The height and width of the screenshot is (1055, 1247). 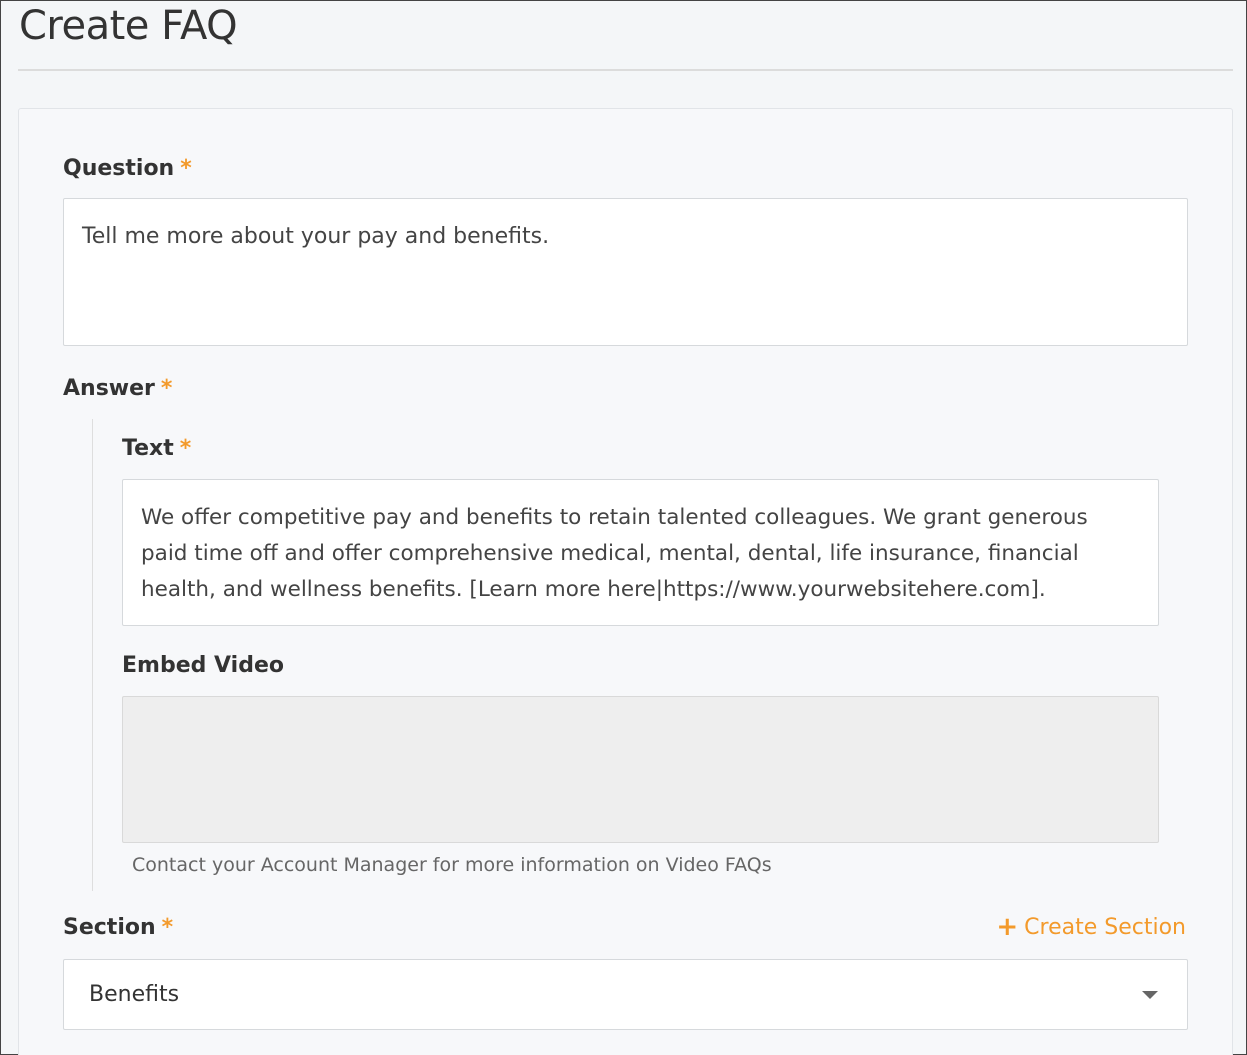 I want to click on text-label: Text *, so click(x=156, y=448).